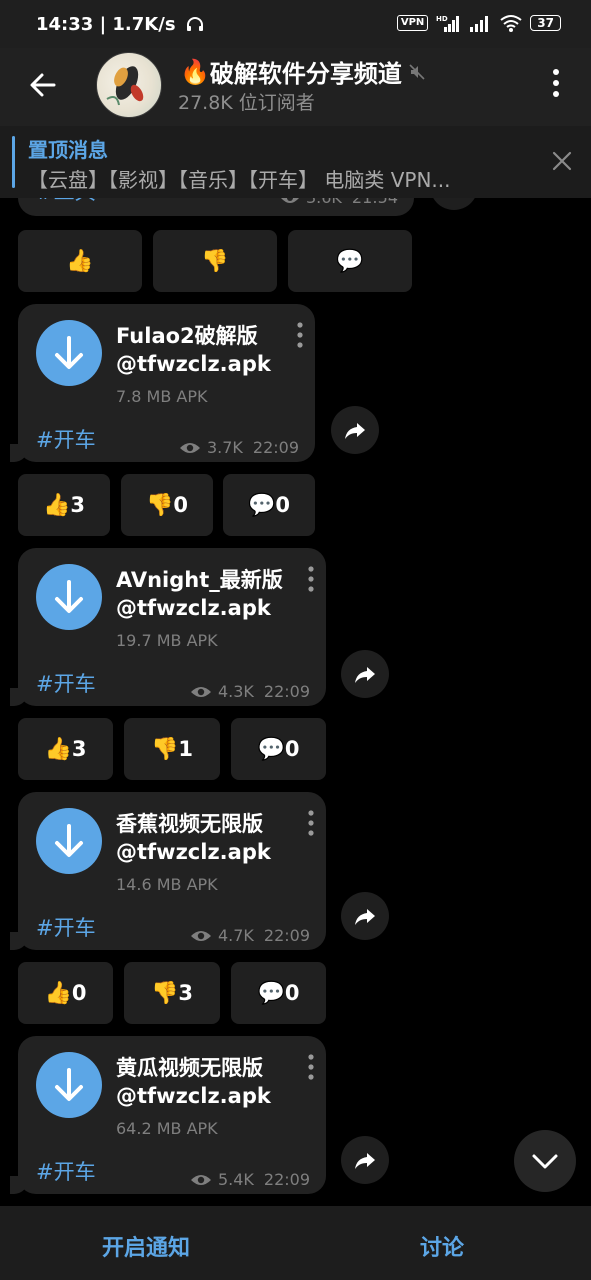  What do you see at coordinates (172, 993) in the screenshot?
I see `reaction-dislike: 👎 3` at bounding box center [172, 993].